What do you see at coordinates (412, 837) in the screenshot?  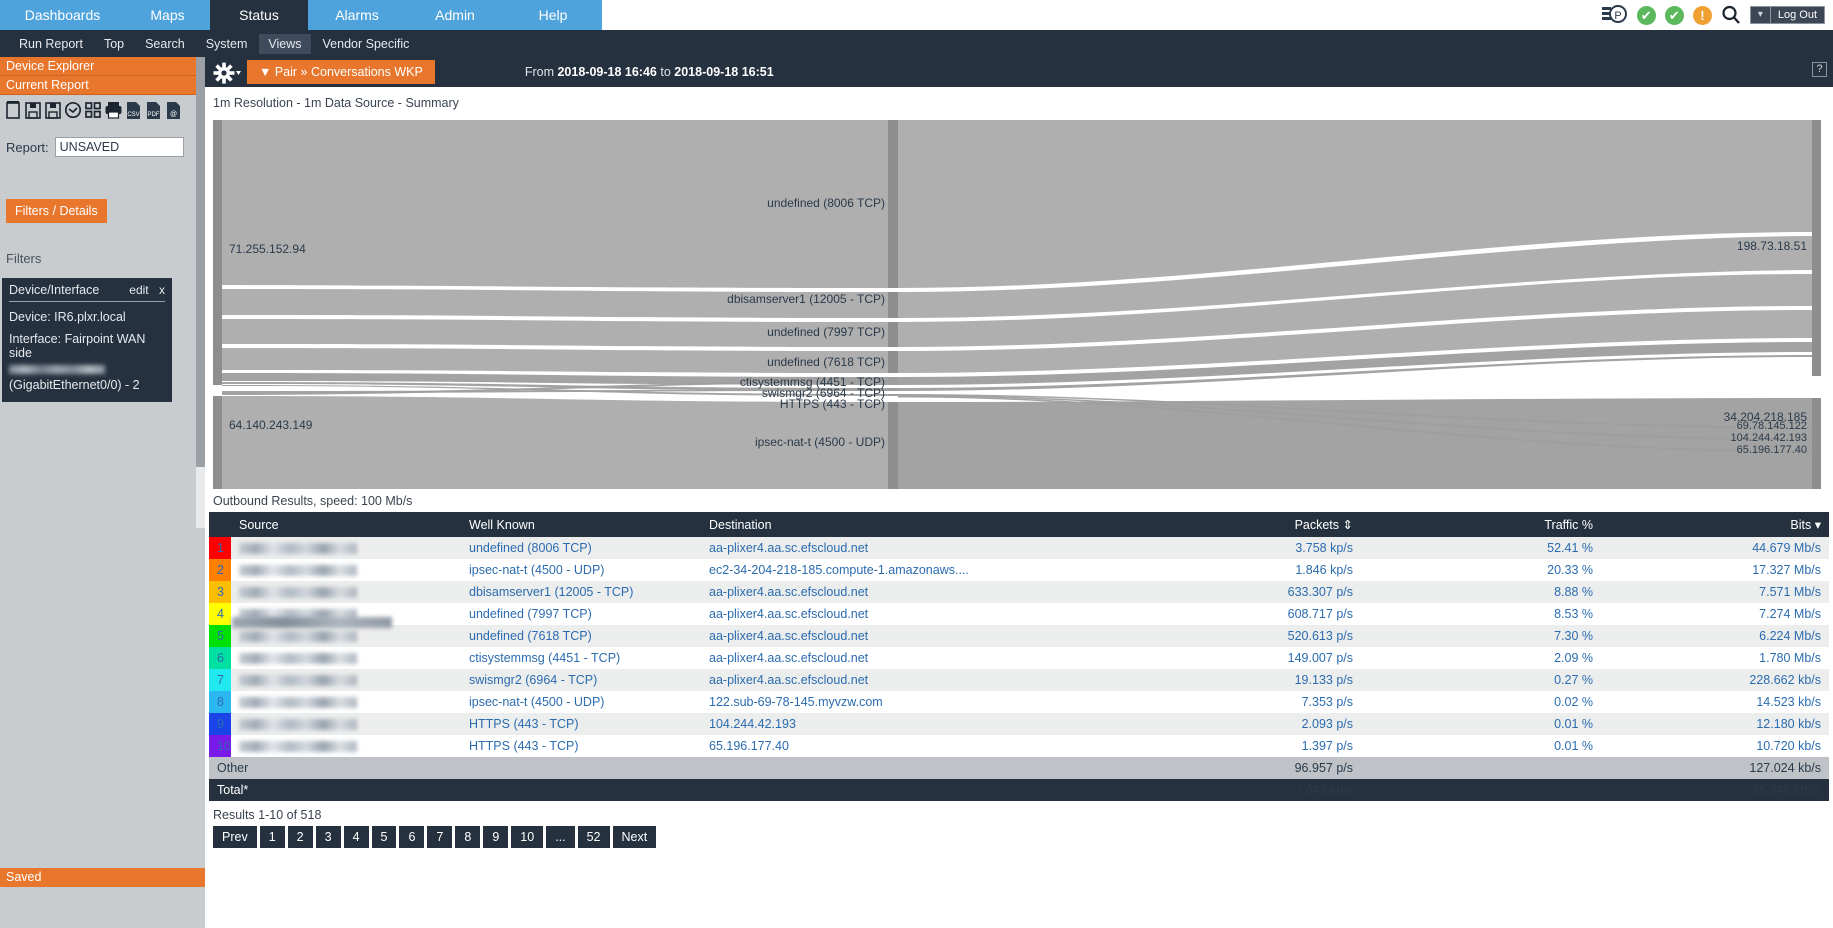 I see `page-button-6: 6` at bounding box center [412, 837].